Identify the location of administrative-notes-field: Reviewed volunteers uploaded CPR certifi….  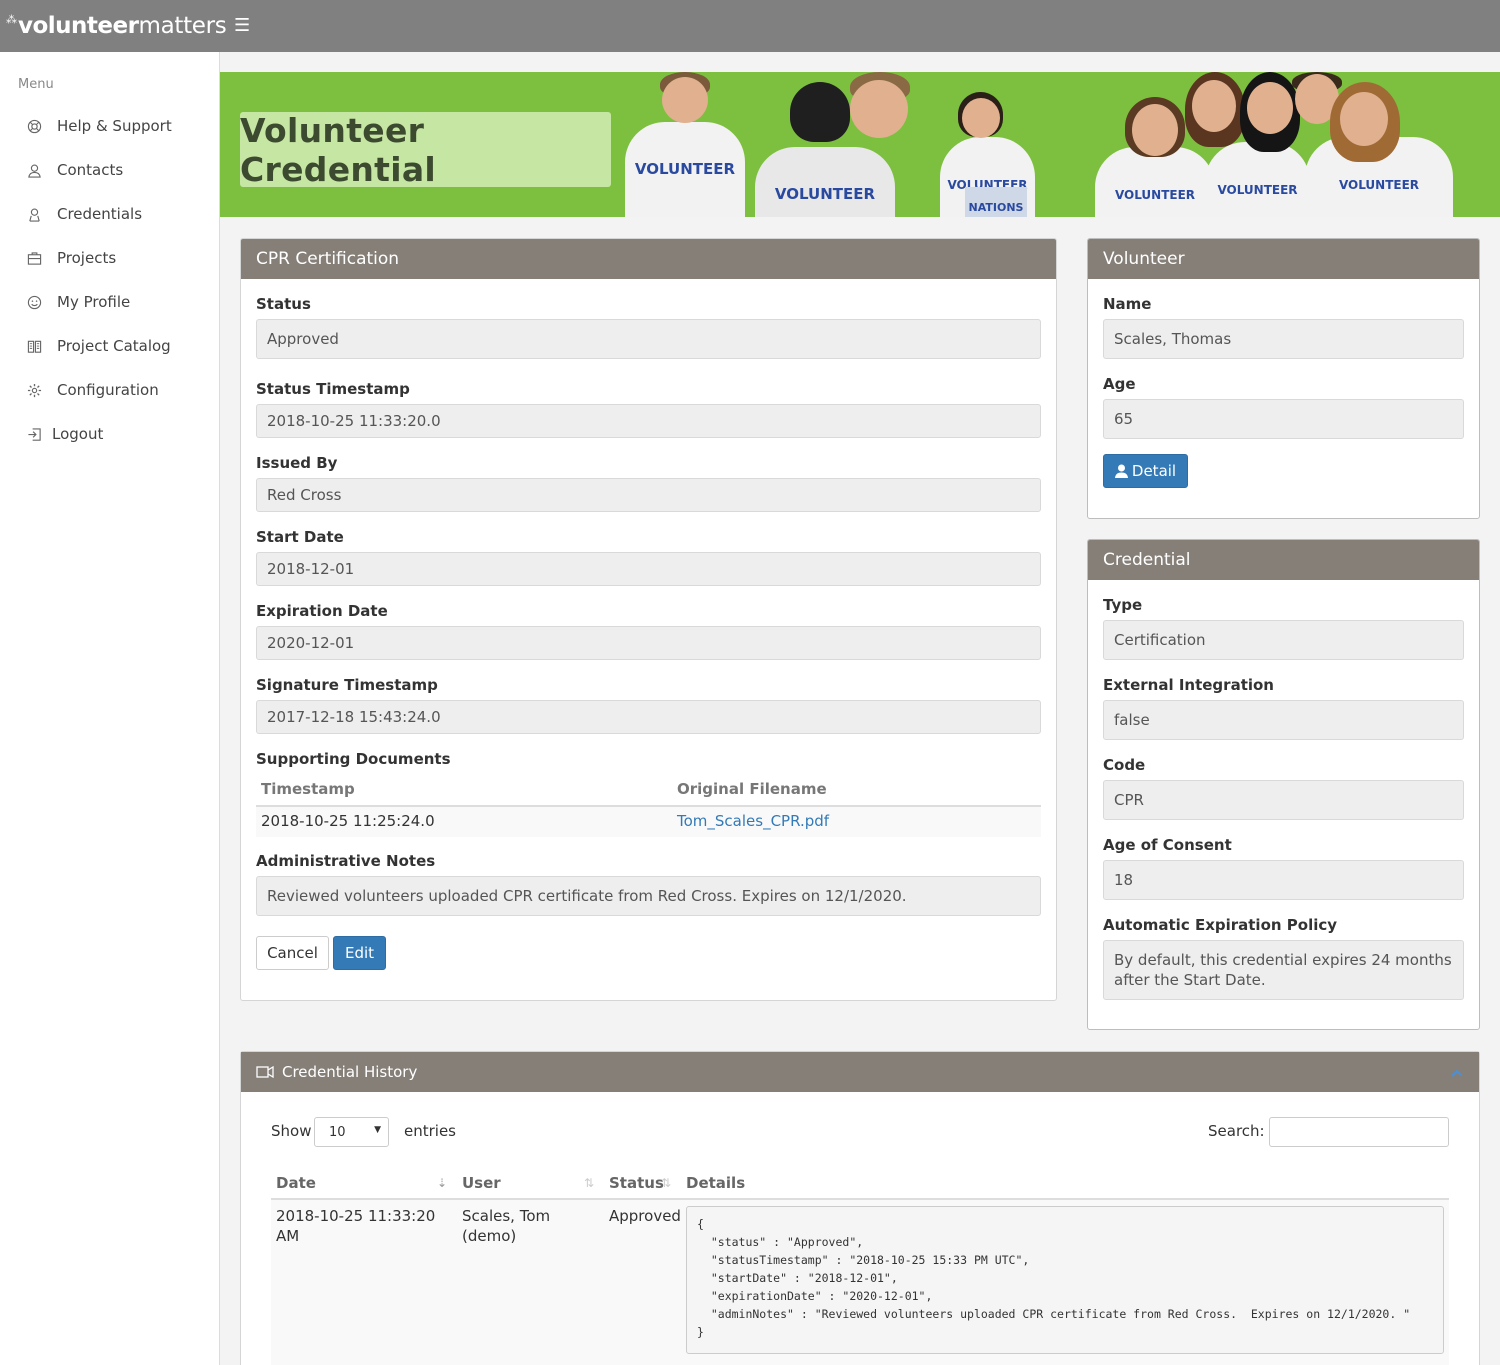
(648, 896).